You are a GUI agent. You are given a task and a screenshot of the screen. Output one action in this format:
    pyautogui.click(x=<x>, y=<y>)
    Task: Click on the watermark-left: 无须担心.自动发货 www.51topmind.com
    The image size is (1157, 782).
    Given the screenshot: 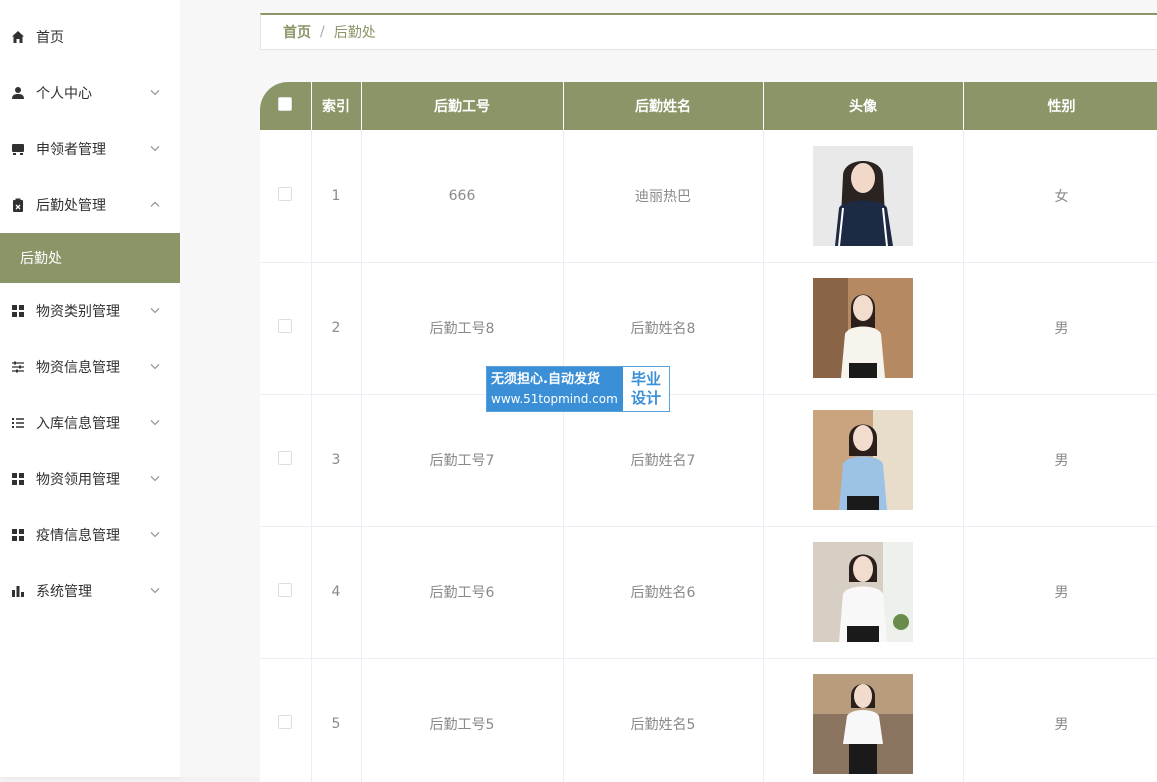 What is the action you would take?
    pyautogui.click(x=555, y=389)
    